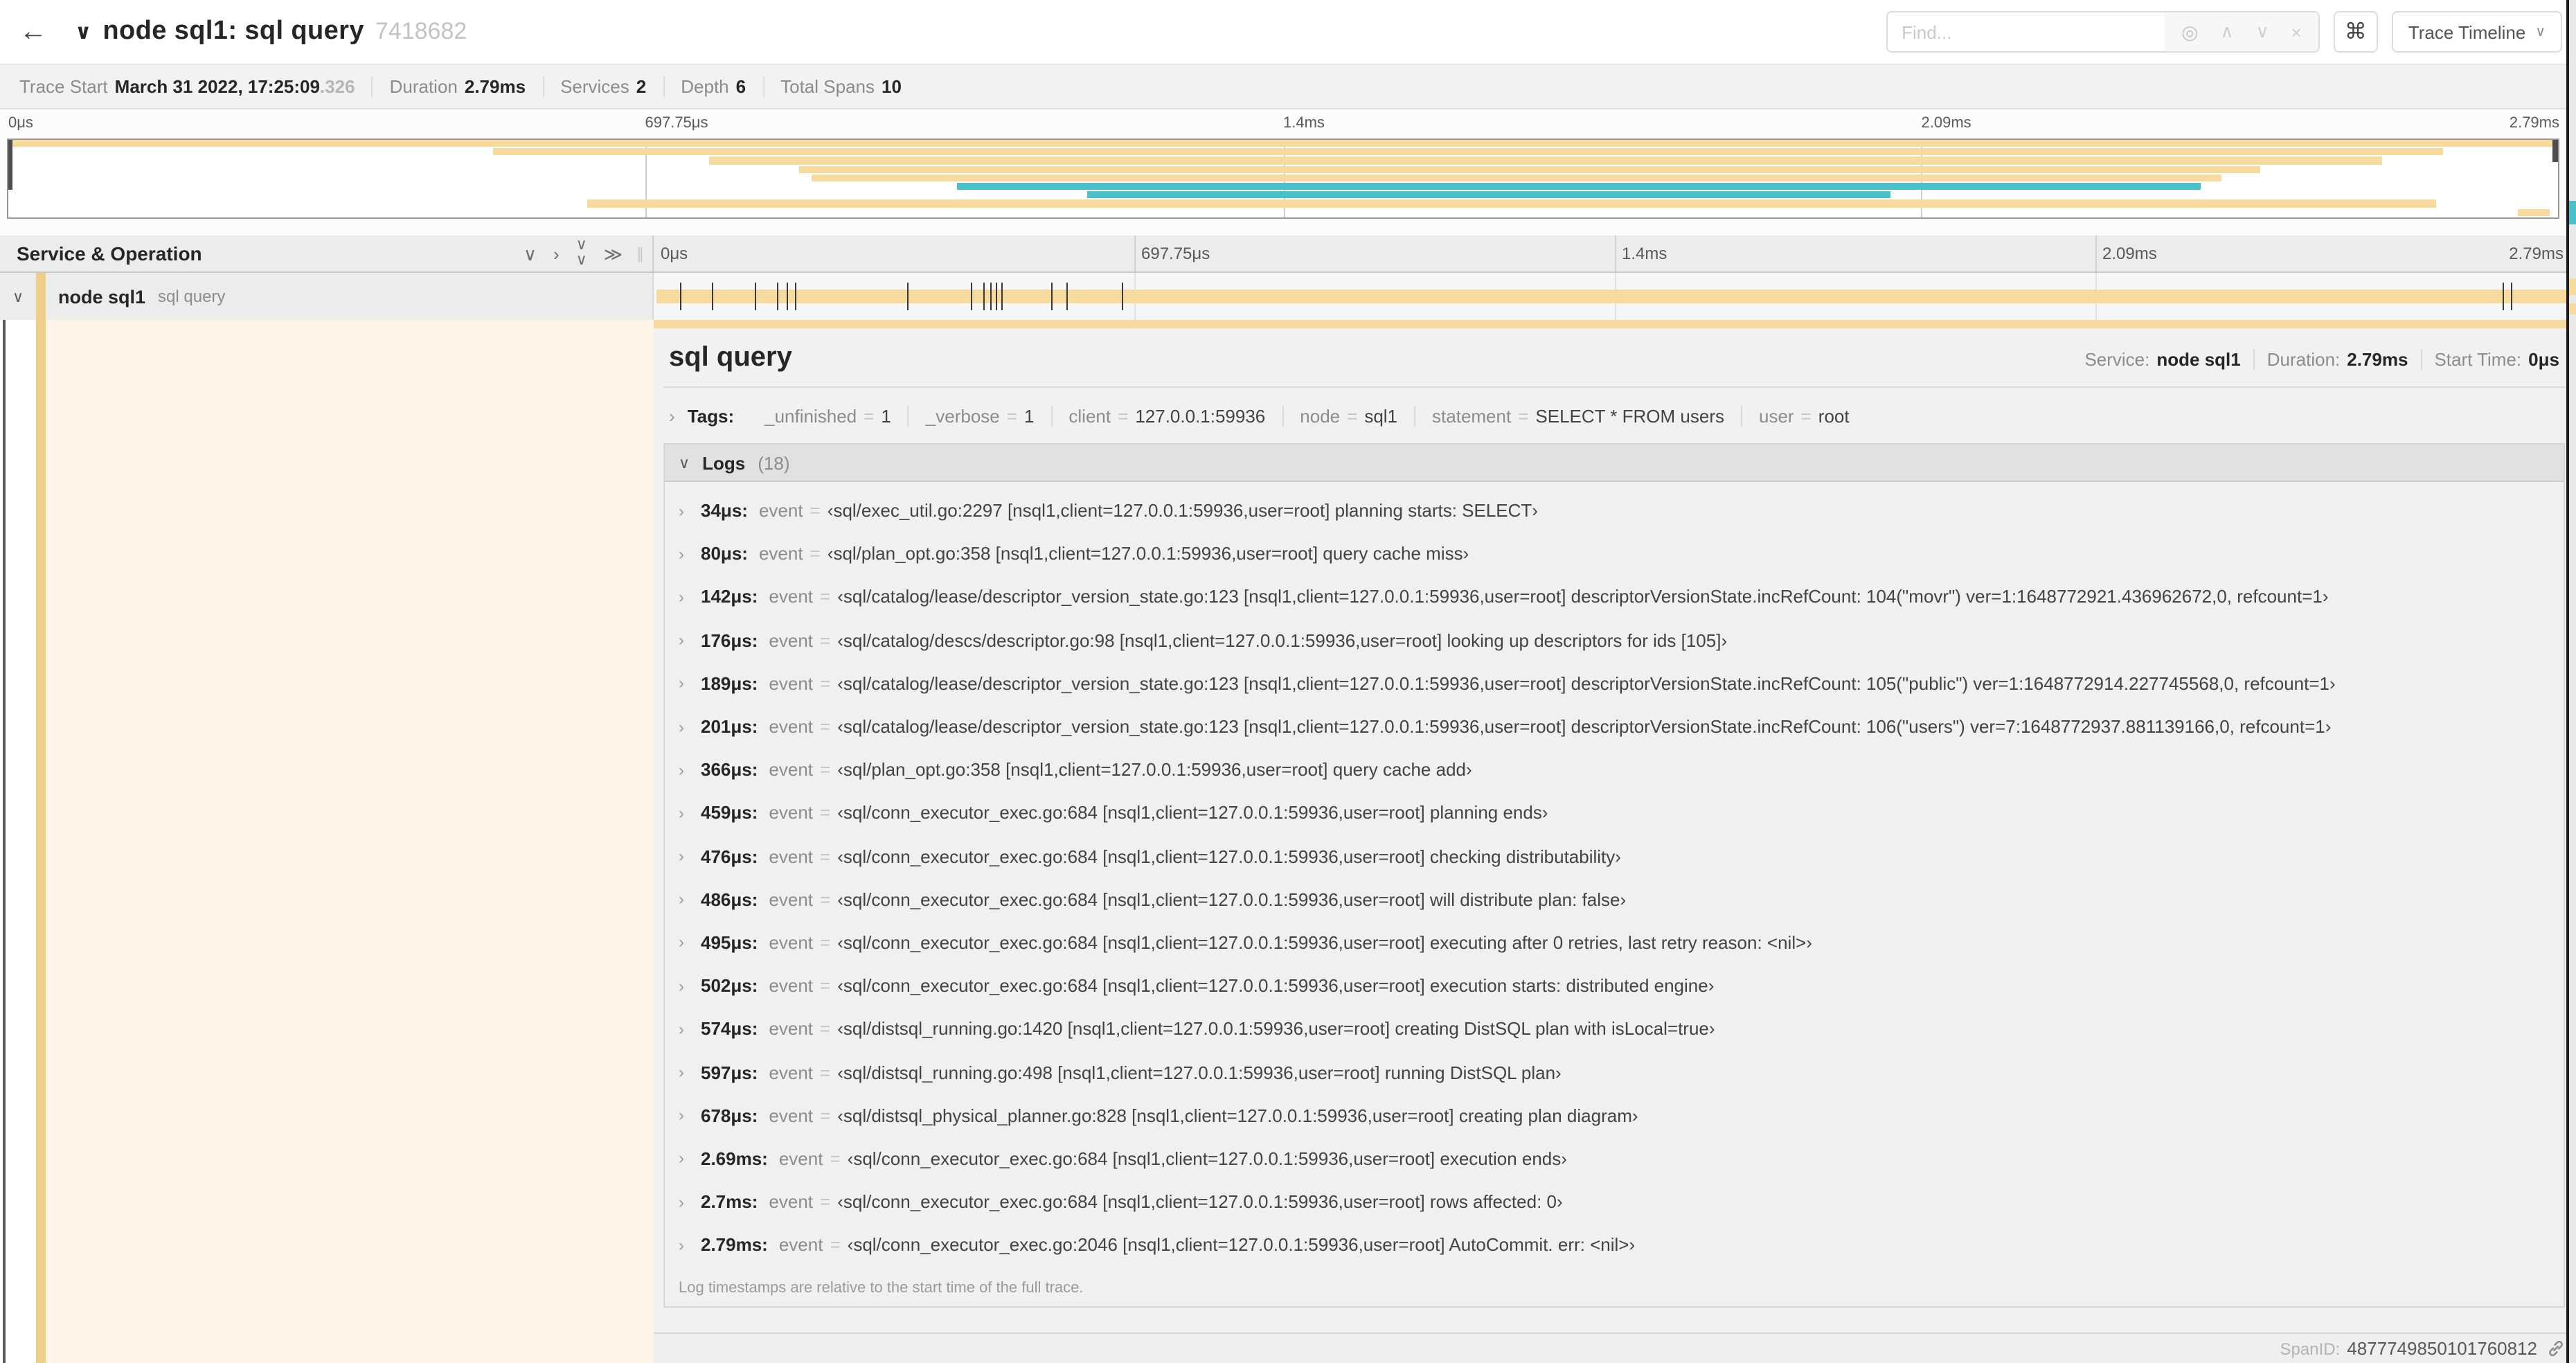 This screenshot has height=1363, width=2576. I want to click on span-row-name-column: ∨ node sql1 sql query, so click(327, 297).